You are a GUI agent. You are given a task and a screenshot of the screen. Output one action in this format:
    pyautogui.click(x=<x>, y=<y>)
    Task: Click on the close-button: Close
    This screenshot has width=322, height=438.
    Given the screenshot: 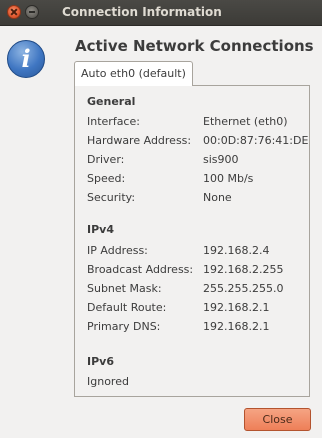 What is the action you would take?
    pyautogui.click(x=277, y=419)
    